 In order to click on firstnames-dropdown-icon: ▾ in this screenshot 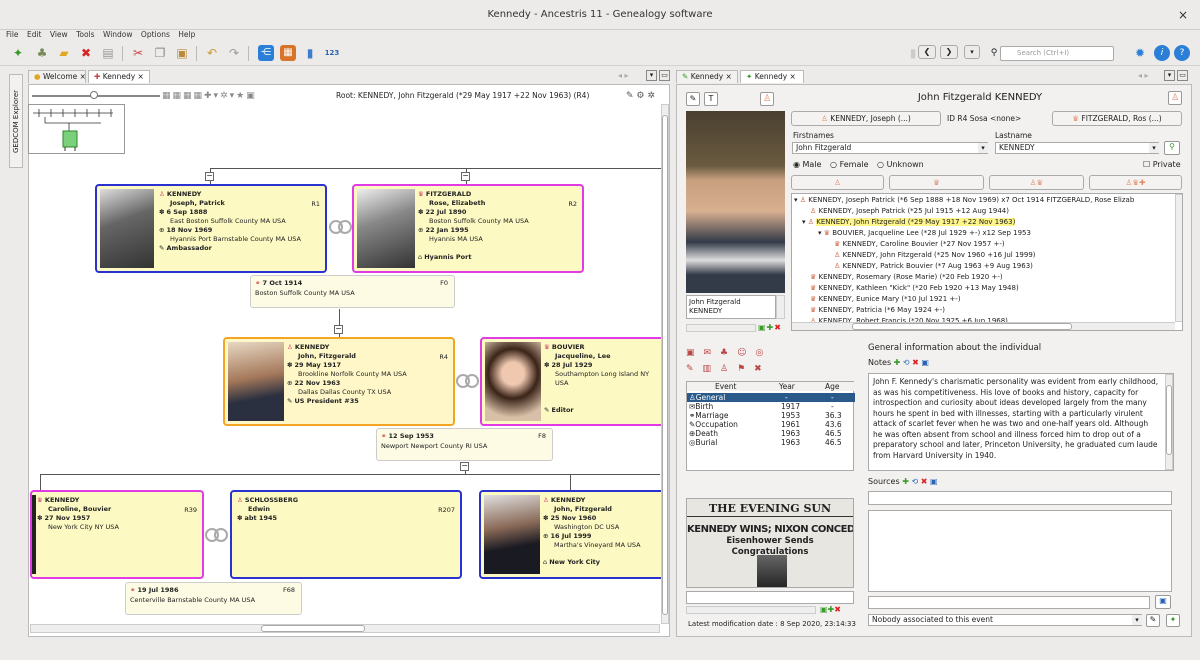, I will do `click(983, 148)`.